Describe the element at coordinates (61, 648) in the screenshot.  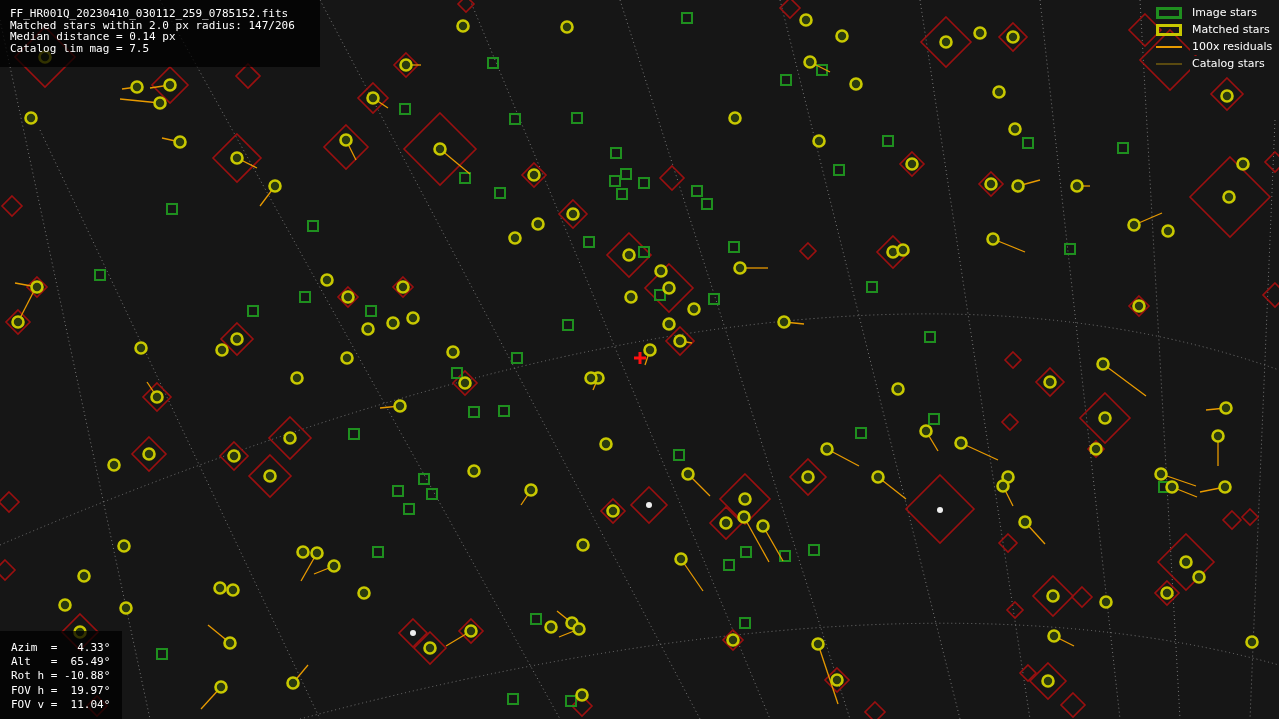
I see `info-line: Azim = 4.33°` at that location.